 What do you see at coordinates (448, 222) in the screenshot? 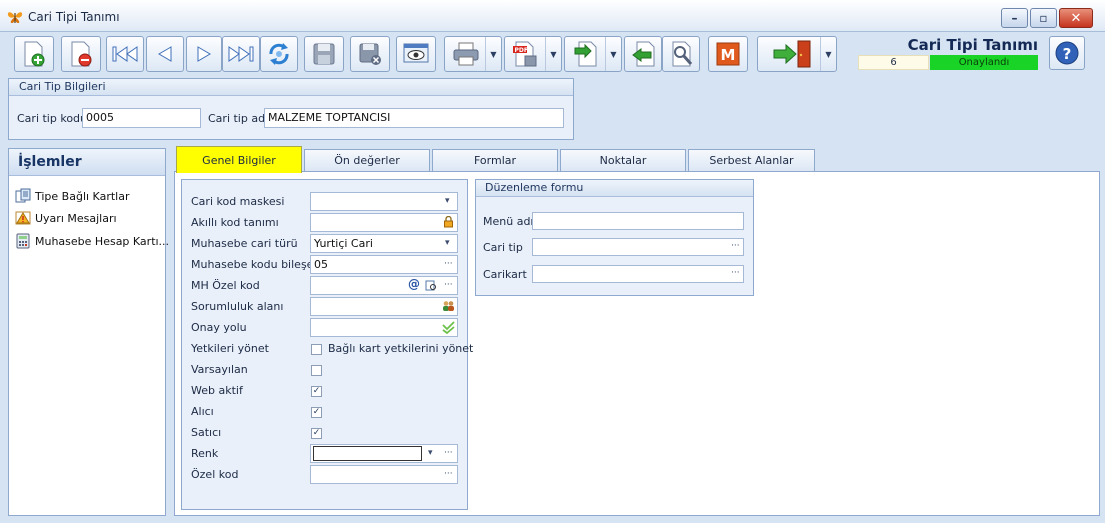
I see `lock-icon` at bounding box center [448, 222].